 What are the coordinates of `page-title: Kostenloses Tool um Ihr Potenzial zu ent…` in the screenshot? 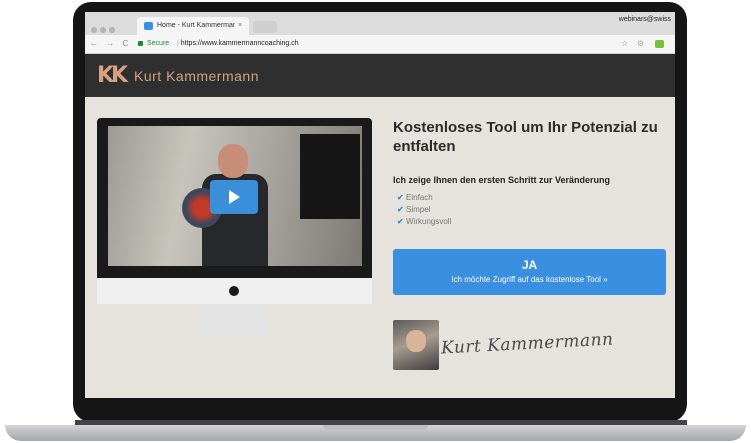 It's located at (525, 137).